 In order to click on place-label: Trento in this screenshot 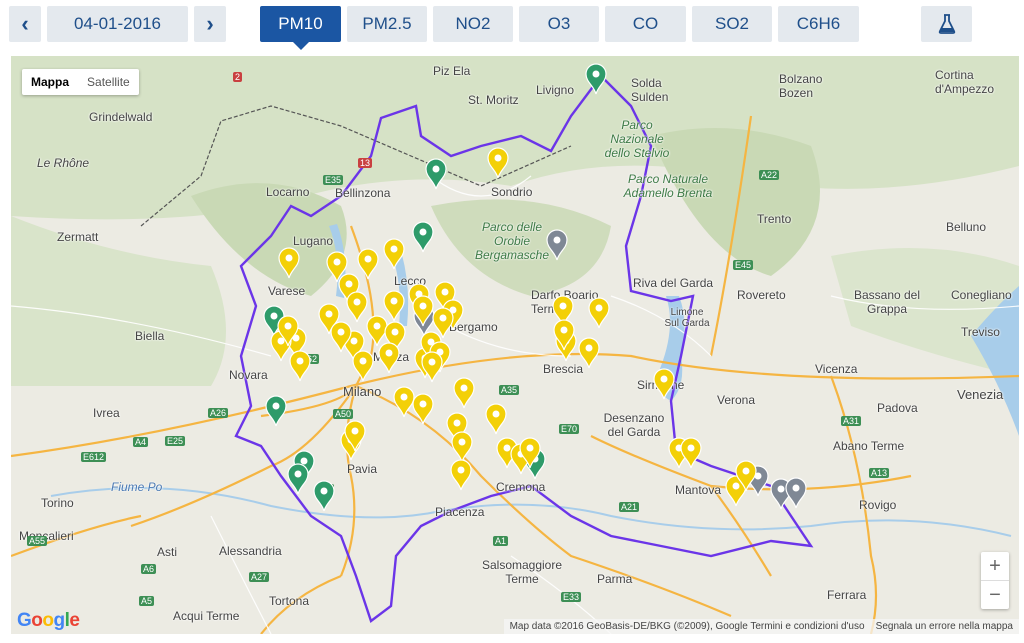, I will do `click(774, 219)`.